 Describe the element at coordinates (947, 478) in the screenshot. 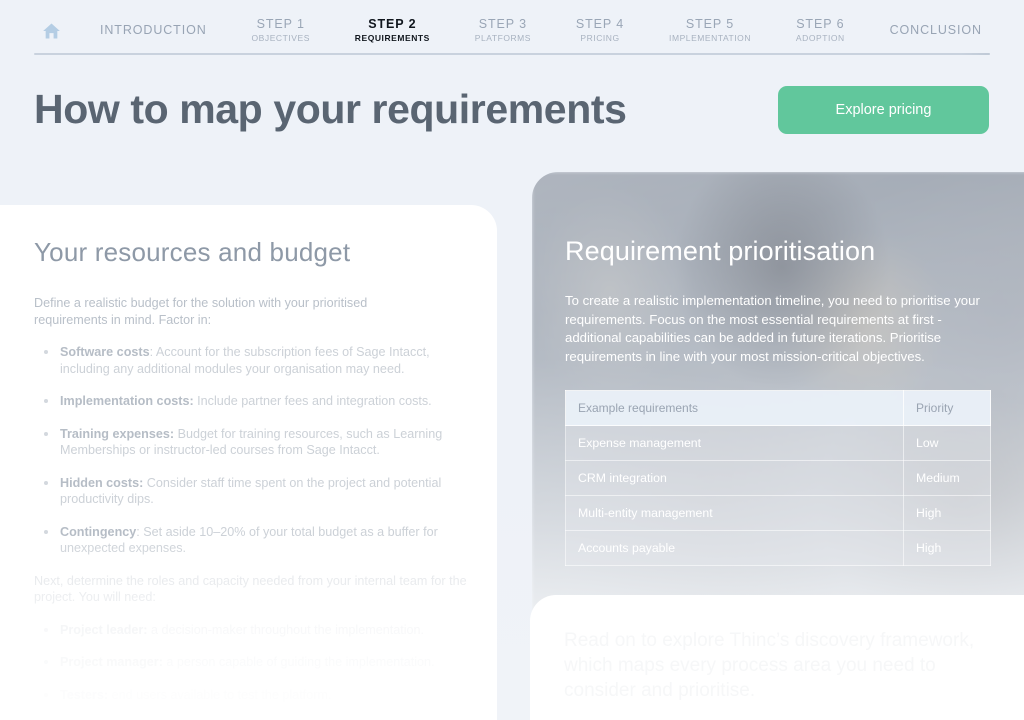

I see `table-cell-priority: Medium` at that location.